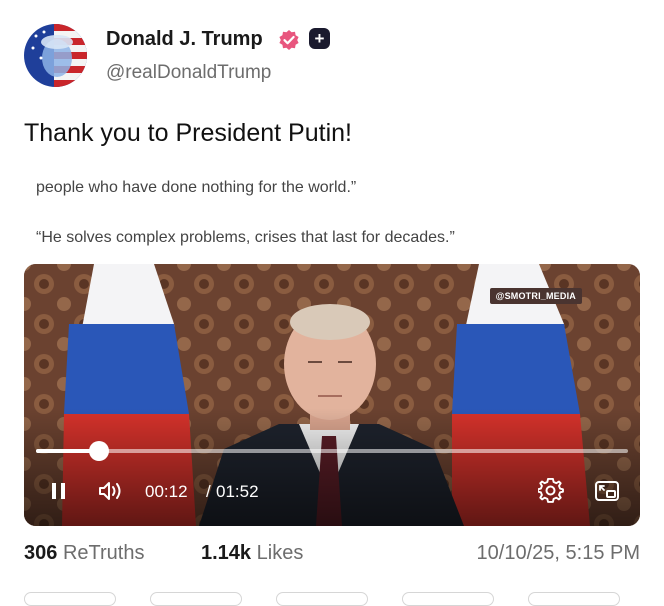 The width and height of the screenshot is (664, 606). What do you see at coordinates (332, 451) in the screenshot?
I see `video-progress-bar` at bounding box center [332, 451].